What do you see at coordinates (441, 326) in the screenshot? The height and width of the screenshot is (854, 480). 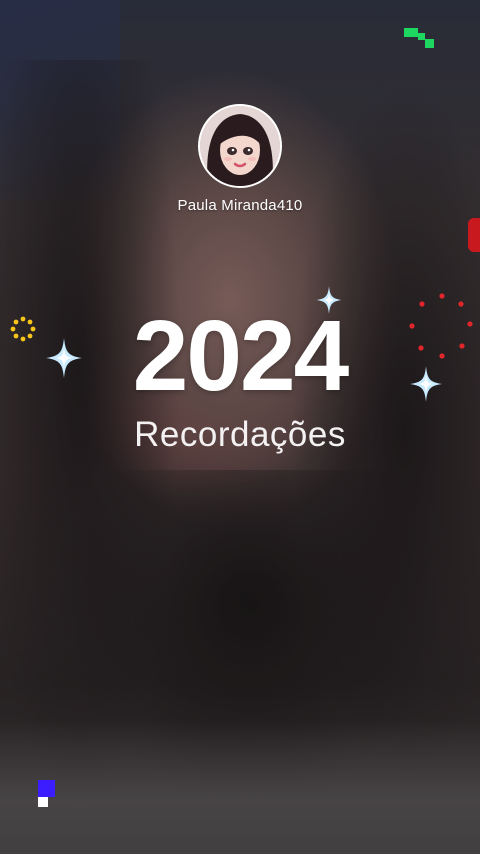 I see `red-dot-circle-icon` at bounding box center [441, 326].